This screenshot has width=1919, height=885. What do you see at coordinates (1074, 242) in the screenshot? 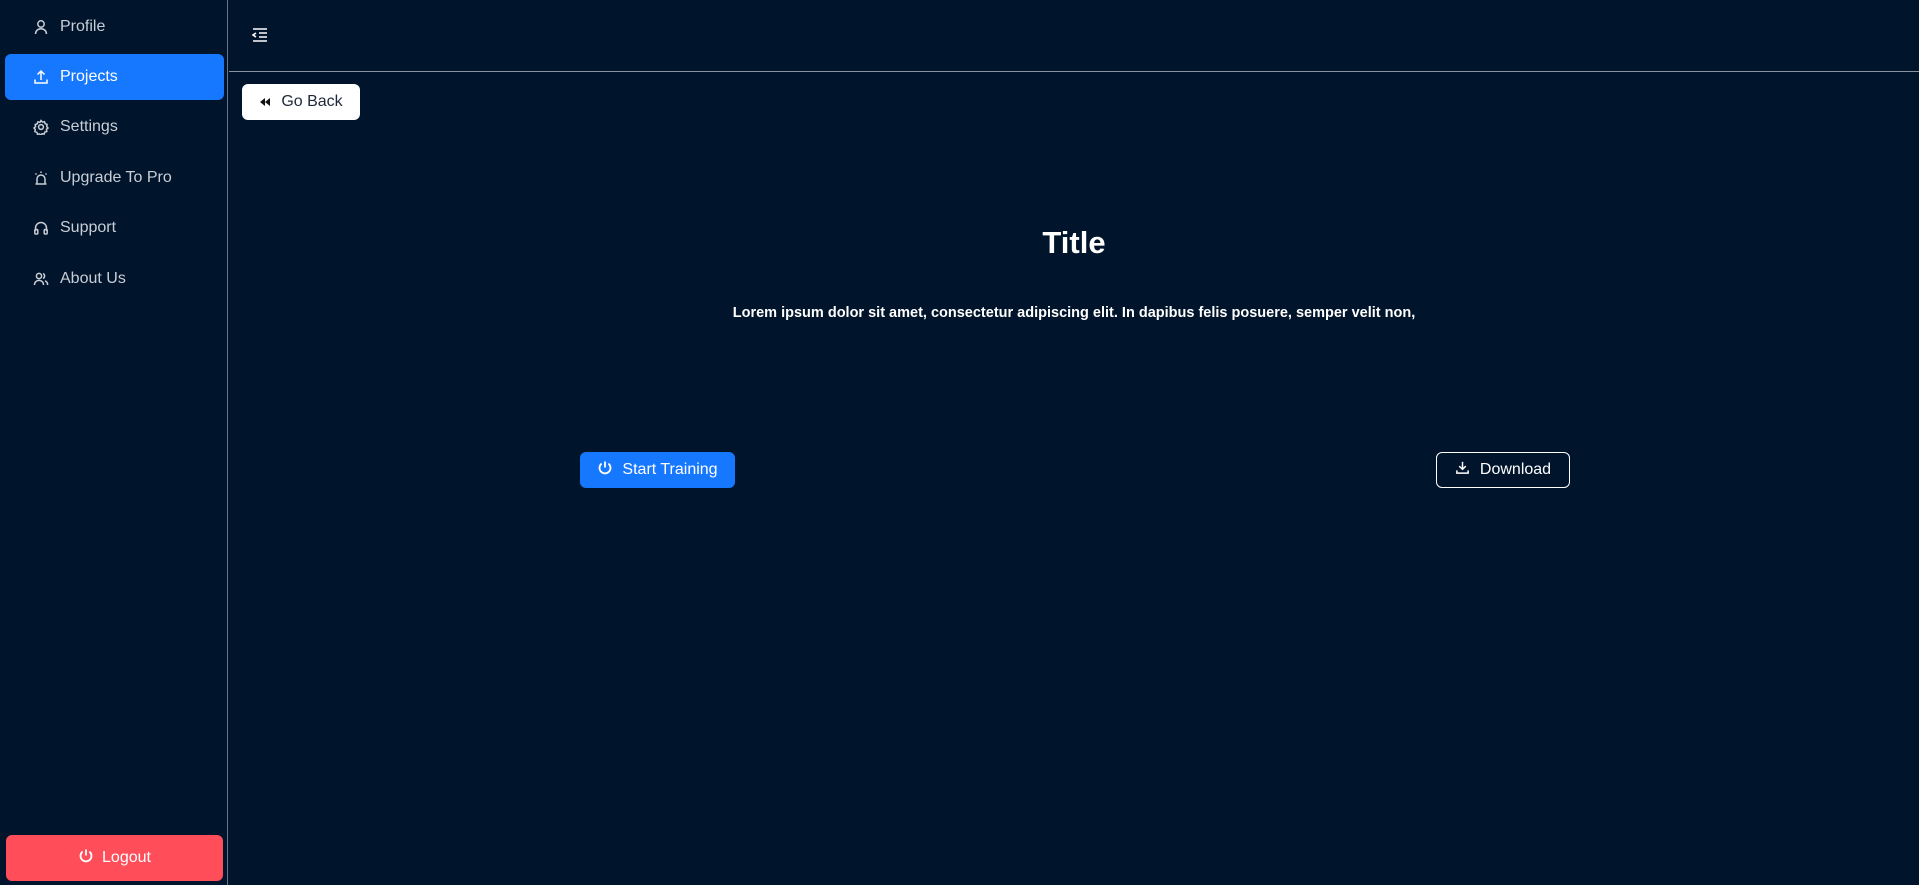
I see `page-title: Title` at bounding box center [1074, 242].